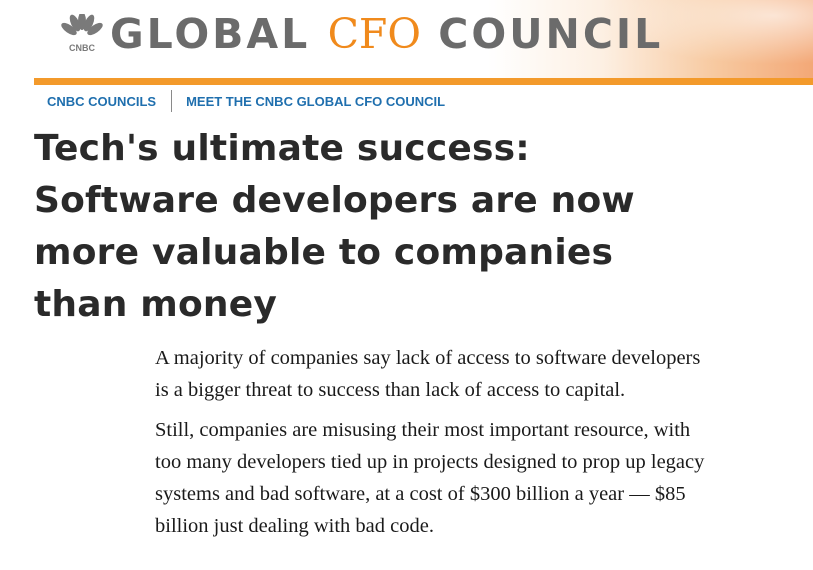 The height and width of the screenshot is (570, 813). Describe the element at coordinates (156, 304) in the screenshot. I see `headline-line: than money` at that location.